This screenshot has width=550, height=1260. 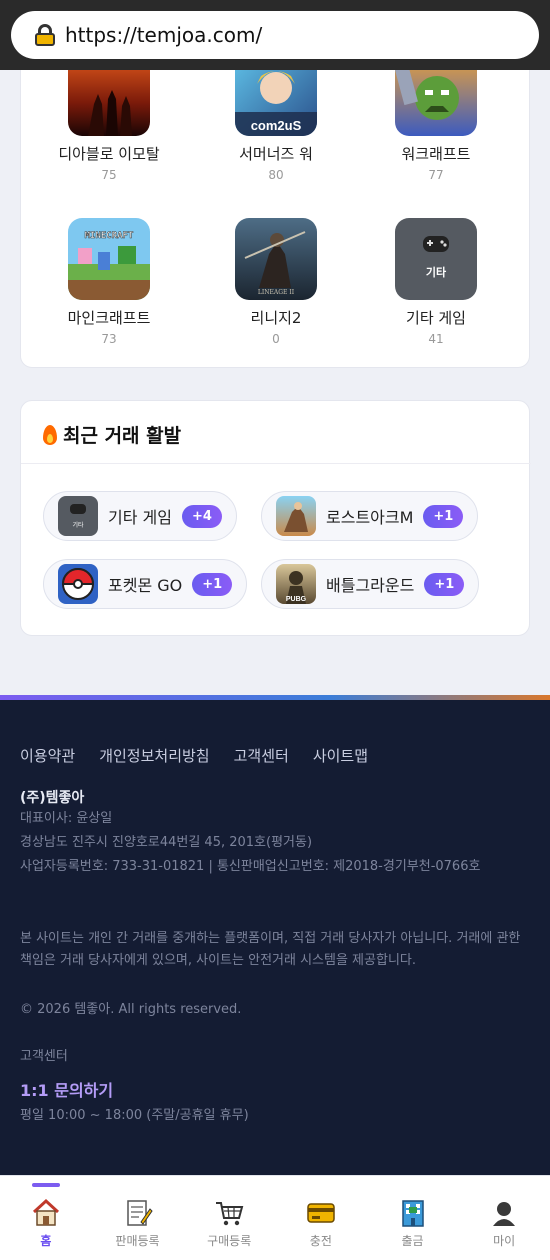 What do you see at coordinates (413, 1213) in the screenshot?
I see `bank-icon` at bounding box center [413, 1213].